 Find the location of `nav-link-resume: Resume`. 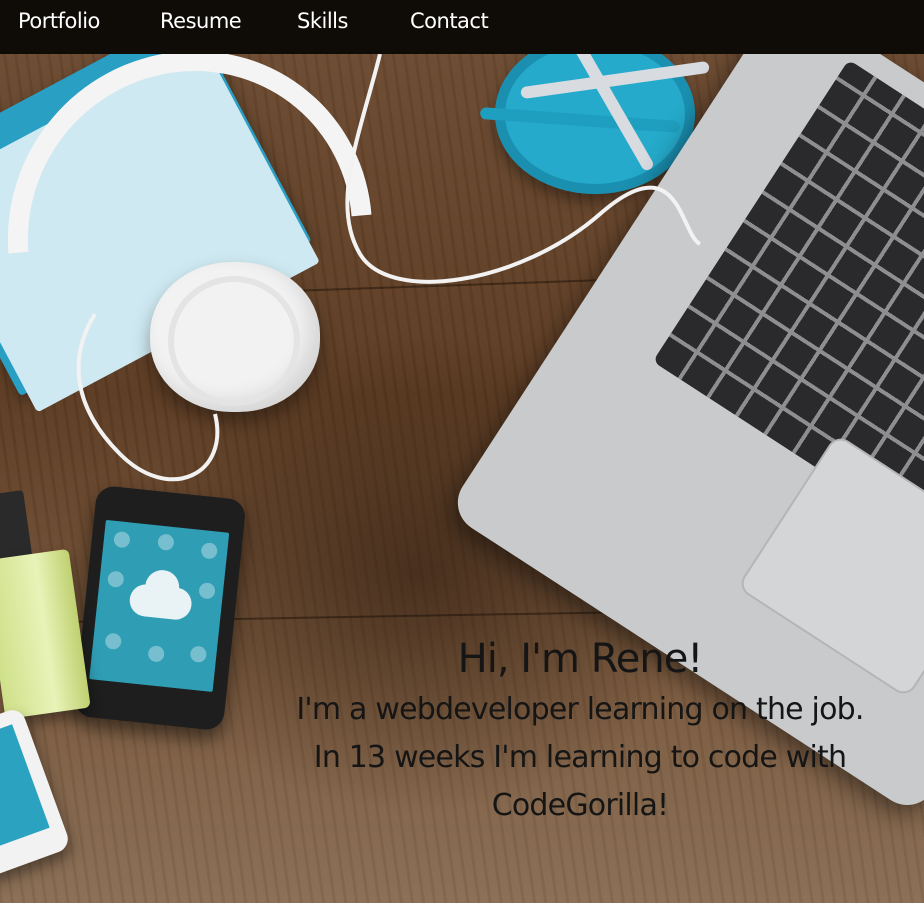

nav-link-resume: Resume is located at coordinates (201, 21).